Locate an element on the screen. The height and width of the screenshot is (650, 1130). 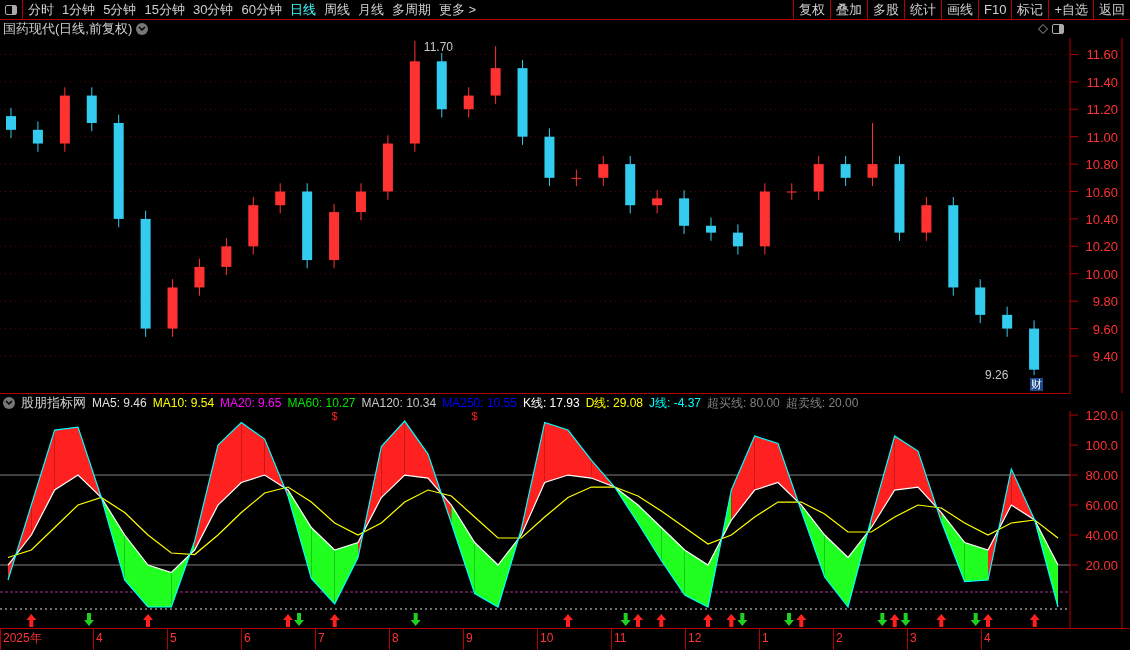
period-tab: 分时 is located at coordinates (41, 10).